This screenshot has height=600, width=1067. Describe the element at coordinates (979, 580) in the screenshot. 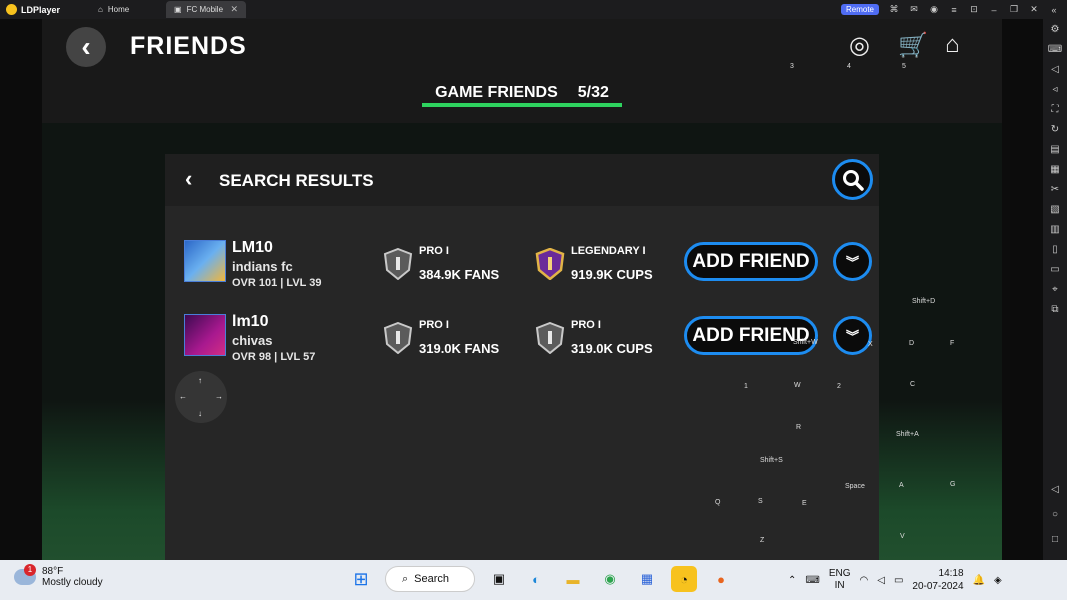

I see `notification-bell-icon: 🔔` at that location.